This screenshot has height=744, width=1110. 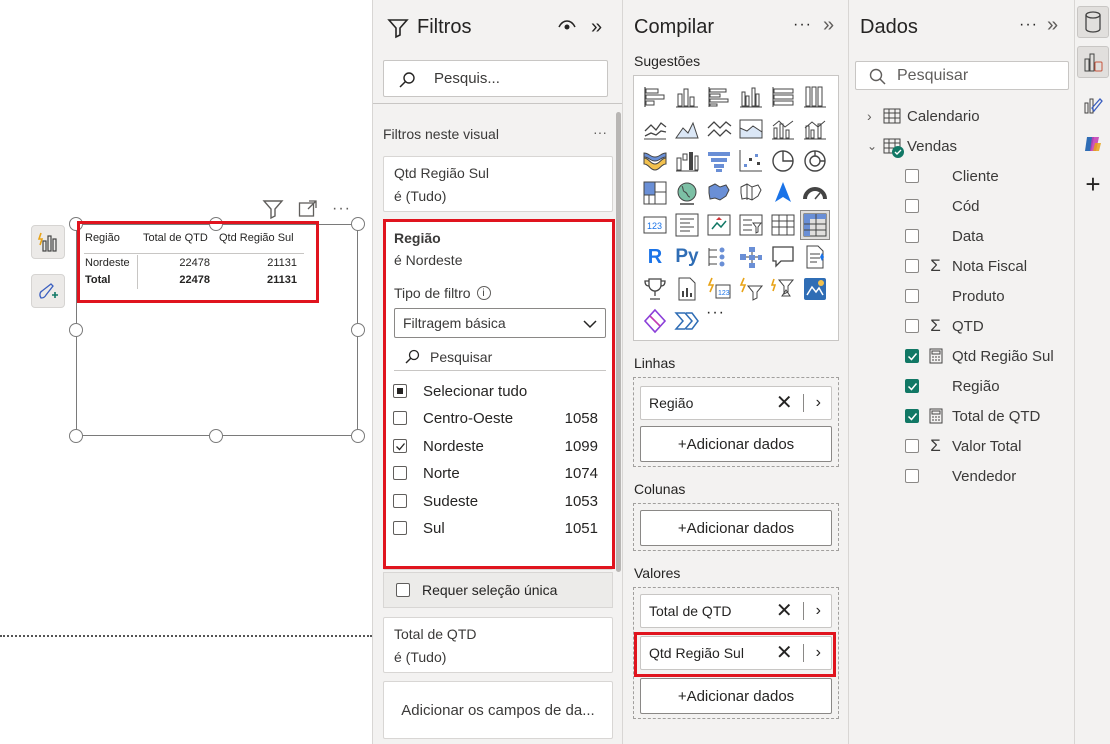 I want to click on stacked-bar-chart-icon, so click(x=655, y=97).